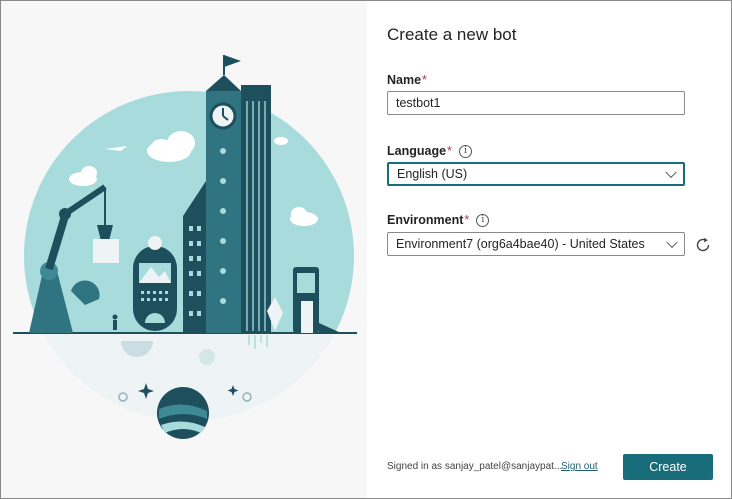 Image resolution: width=732 pixels, height=499 pixels. Describe the element at coordinates (115, 322) in the screenshot. I see `person-figure` at that location.